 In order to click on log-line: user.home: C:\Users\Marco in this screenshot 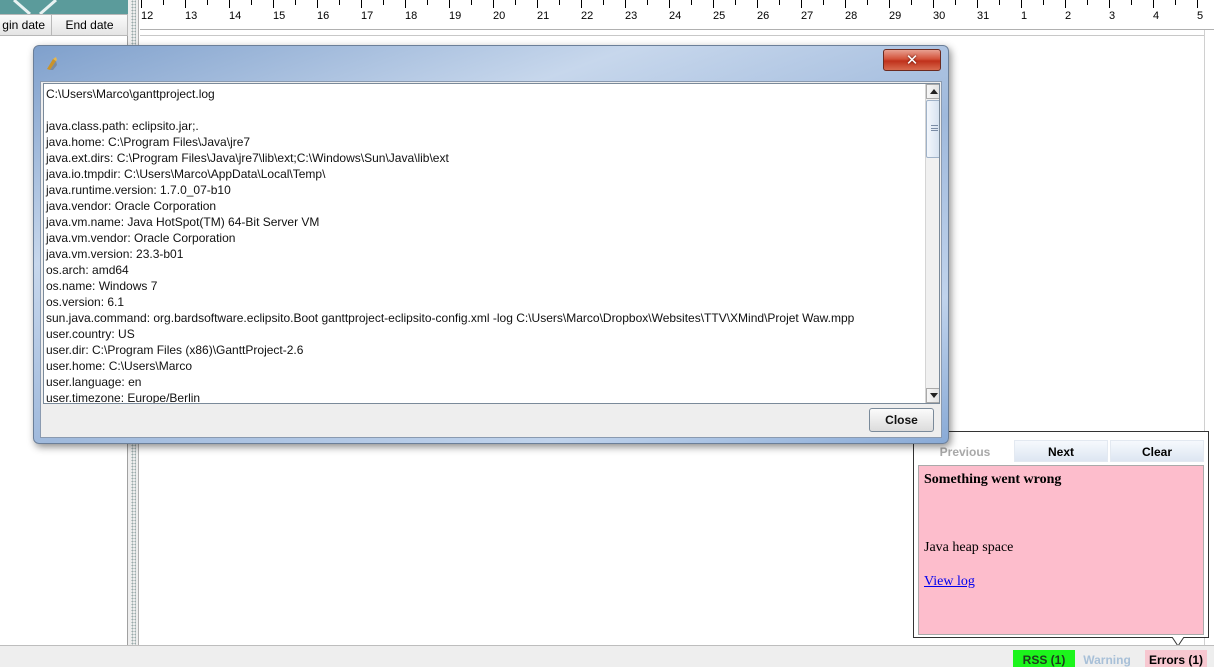, I will do `click(119, 366)`.